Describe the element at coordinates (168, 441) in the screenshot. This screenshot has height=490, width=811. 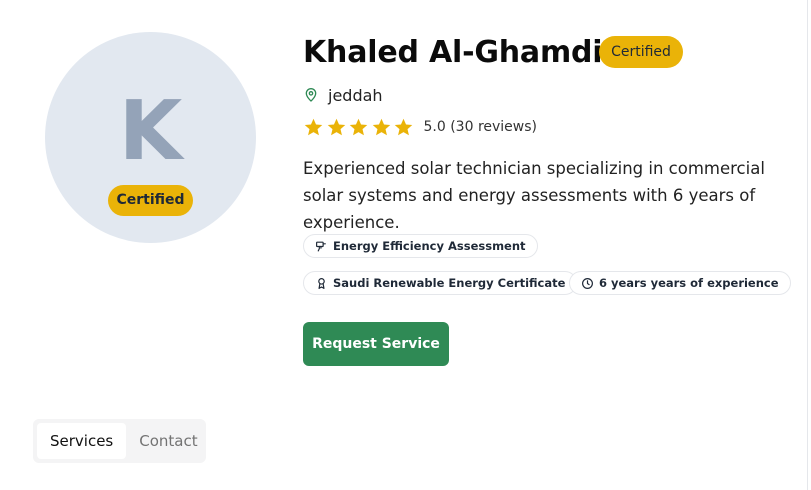
I see `tab-contact: Contact` at that location.